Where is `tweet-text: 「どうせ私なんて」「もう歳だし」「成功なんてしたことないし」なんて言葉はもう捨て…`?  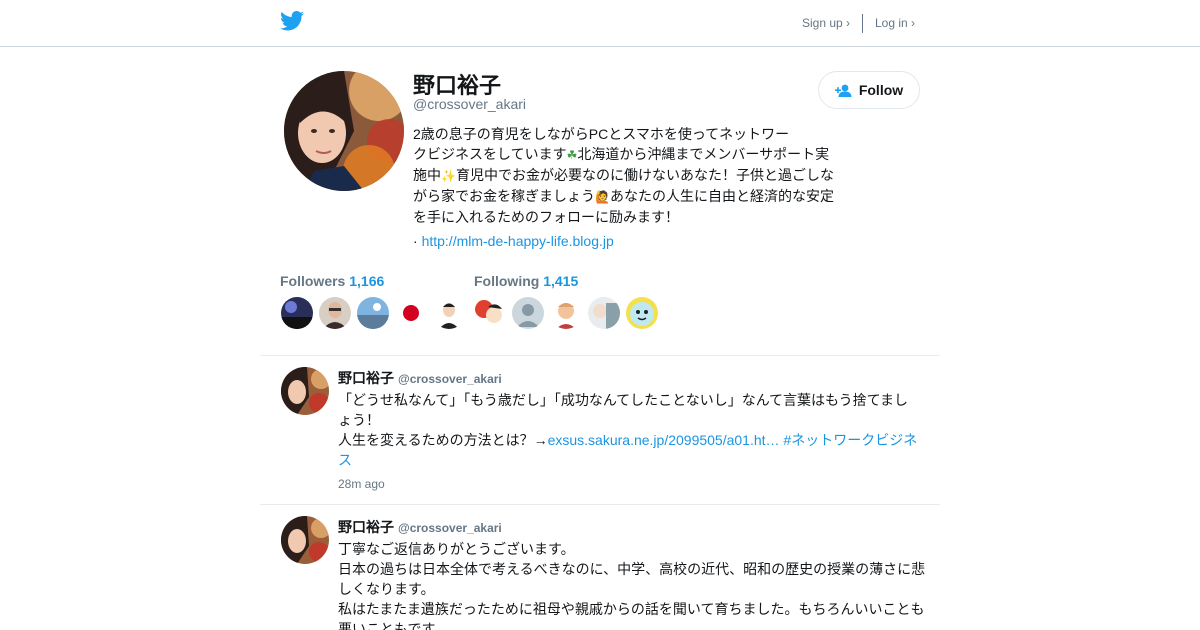
tweet-text: 「どうせ私なんて」「もう歳だし」「成功なんてしたことないし」なんて言葉はもう捨て… is located at coordinates (628, 430).